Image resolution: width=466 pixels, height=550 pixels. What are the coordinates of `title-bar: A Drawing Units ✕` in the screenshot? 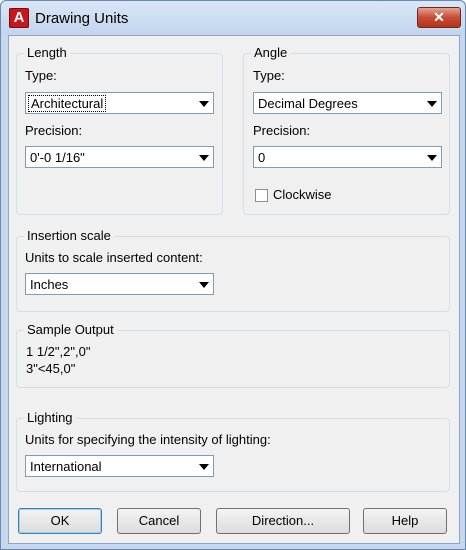 It's located at (233, 18).